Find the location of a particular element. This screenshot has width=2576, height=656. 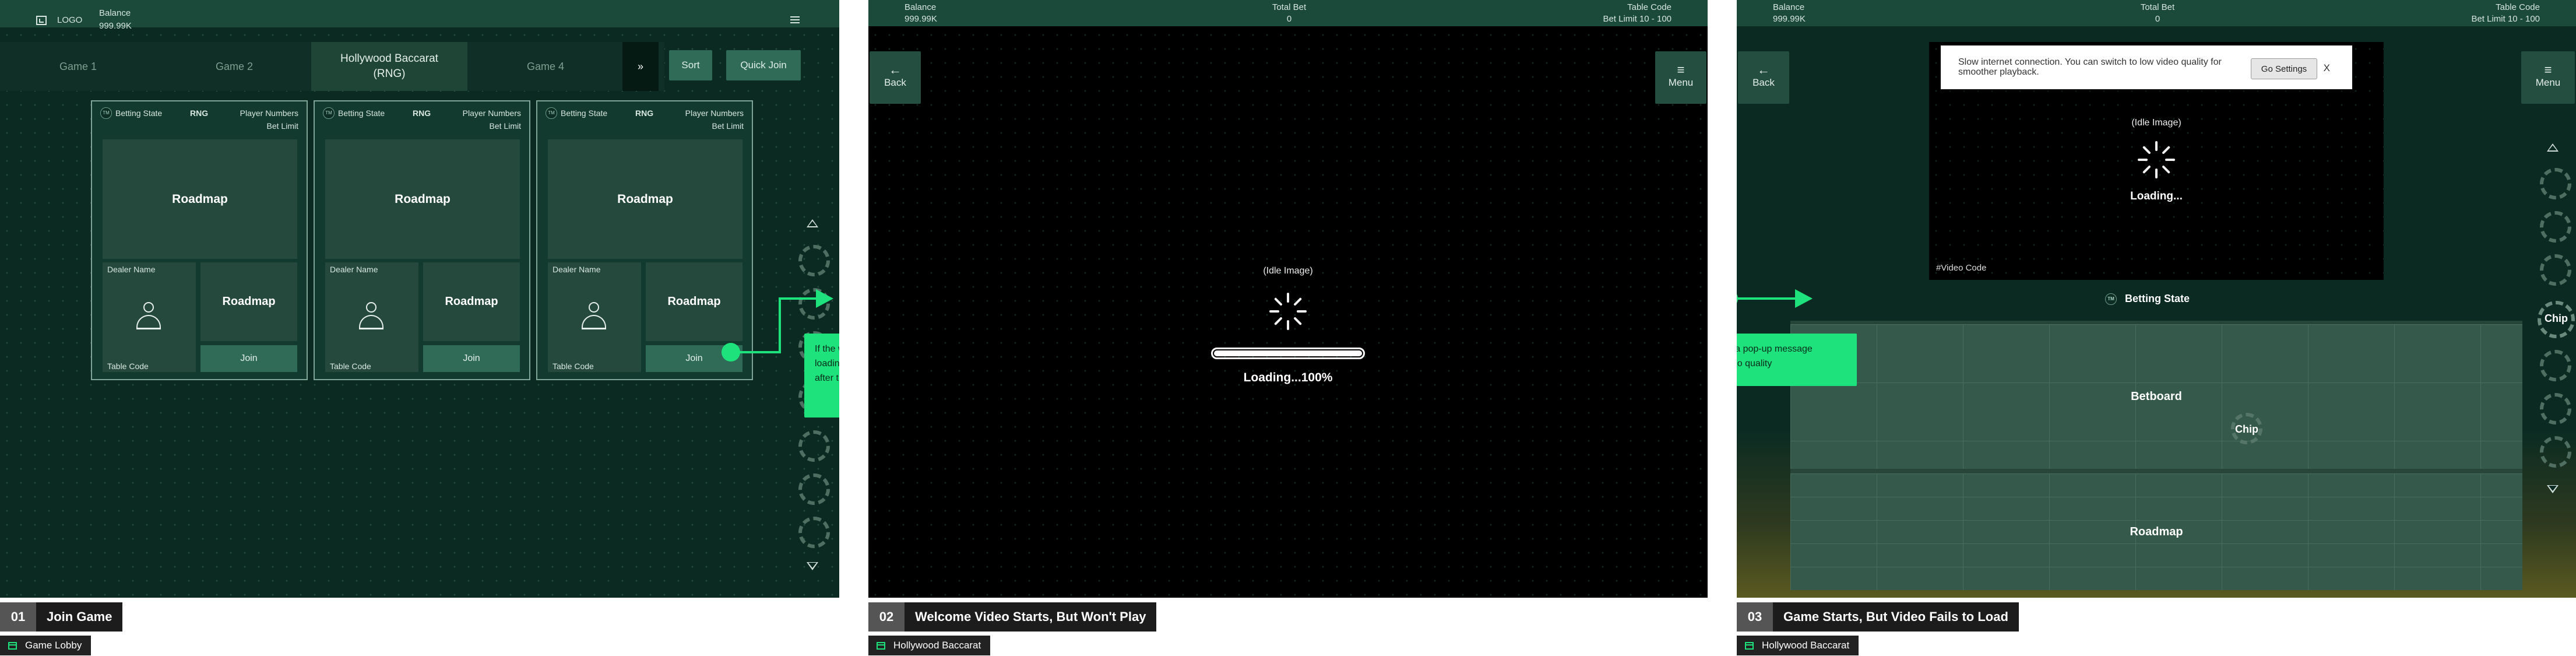

subcaption-text: Hollywood Baccarat is located at coordinates (937, 645).